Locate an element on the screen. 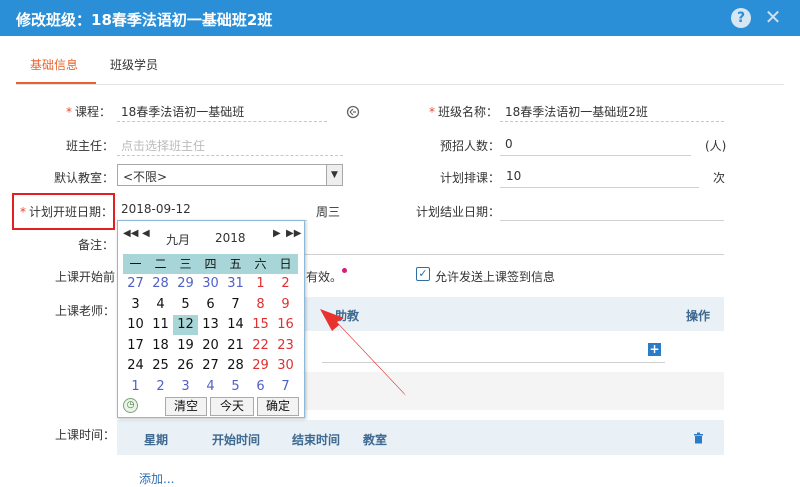  assistant-header: 助教 is located at coordinates (347, 316).